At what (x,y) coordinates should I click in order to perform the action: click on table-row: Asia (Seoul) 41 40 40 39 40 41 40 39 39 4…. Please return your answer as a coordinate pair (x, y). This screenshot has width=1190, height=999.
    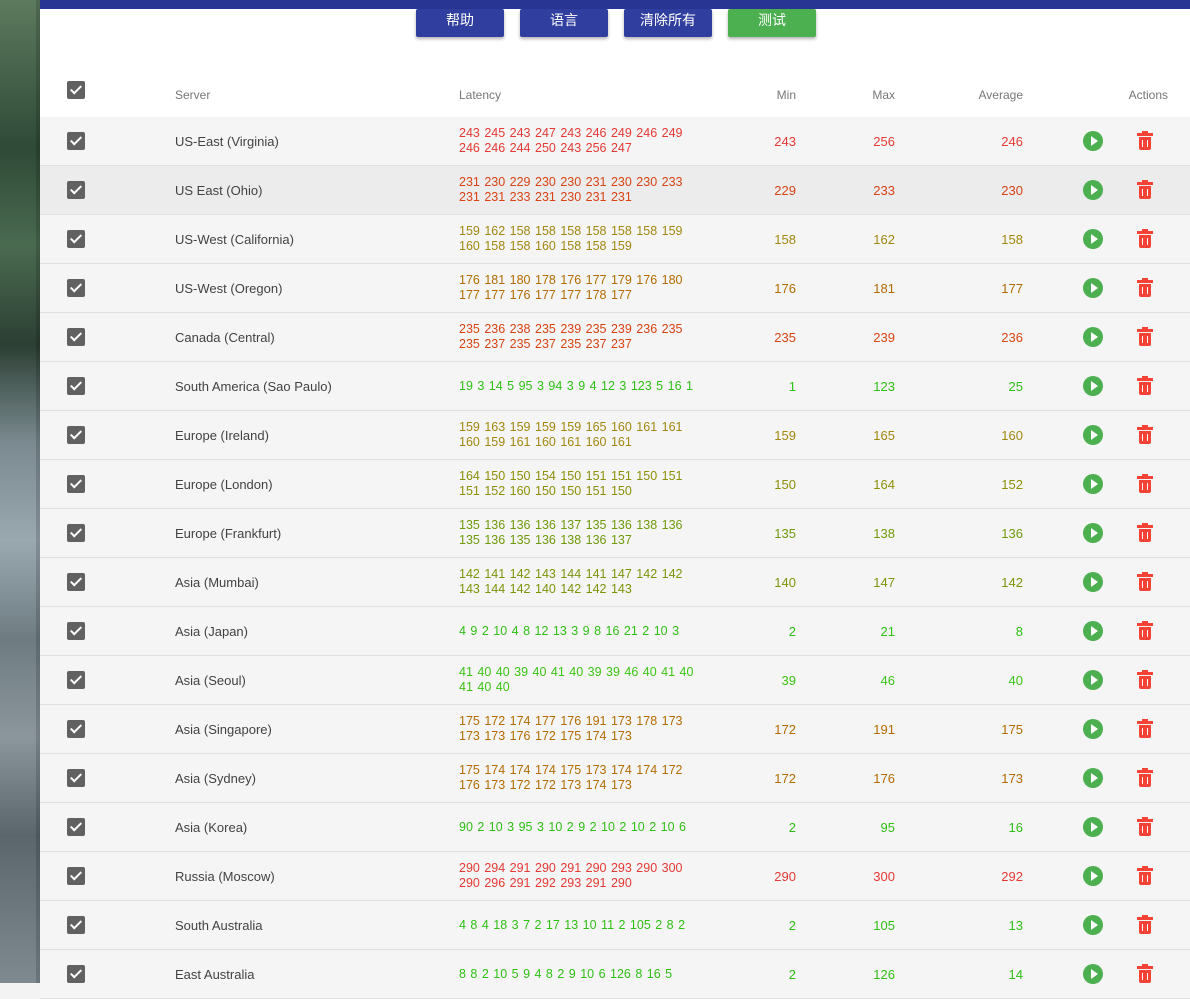
    Looking at the image, I should click on (615, 680).